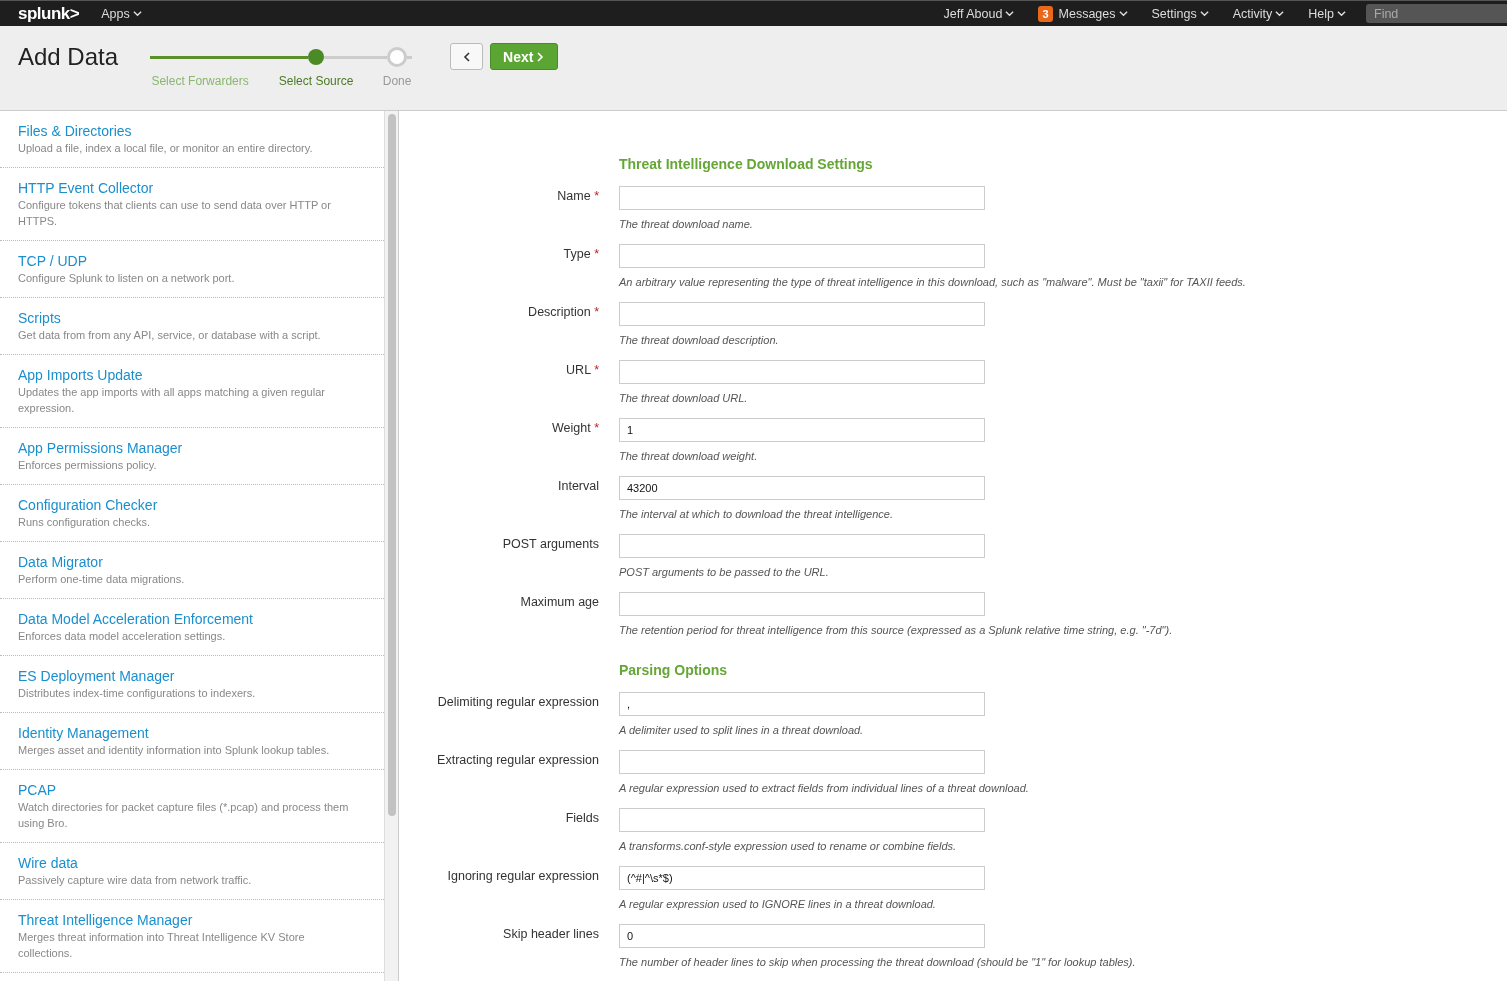 This screenshot has height=981, width=1507. I want to click on text-field: ,, so click(802, 704).